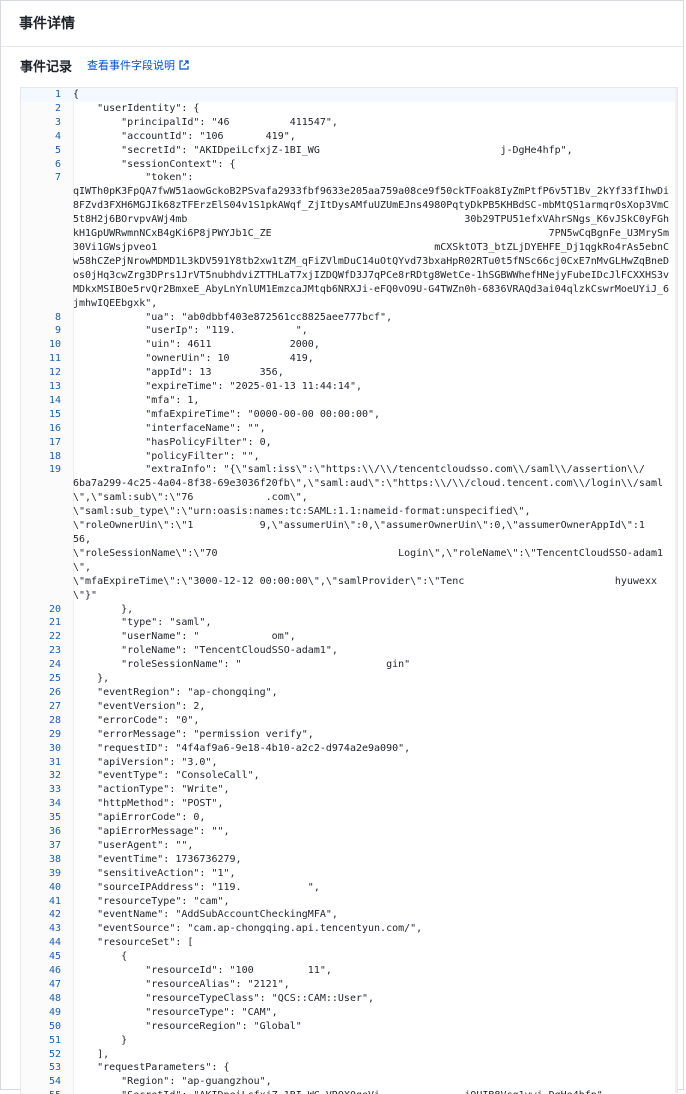  I want to click on line-number: 47, so click(54, 984).